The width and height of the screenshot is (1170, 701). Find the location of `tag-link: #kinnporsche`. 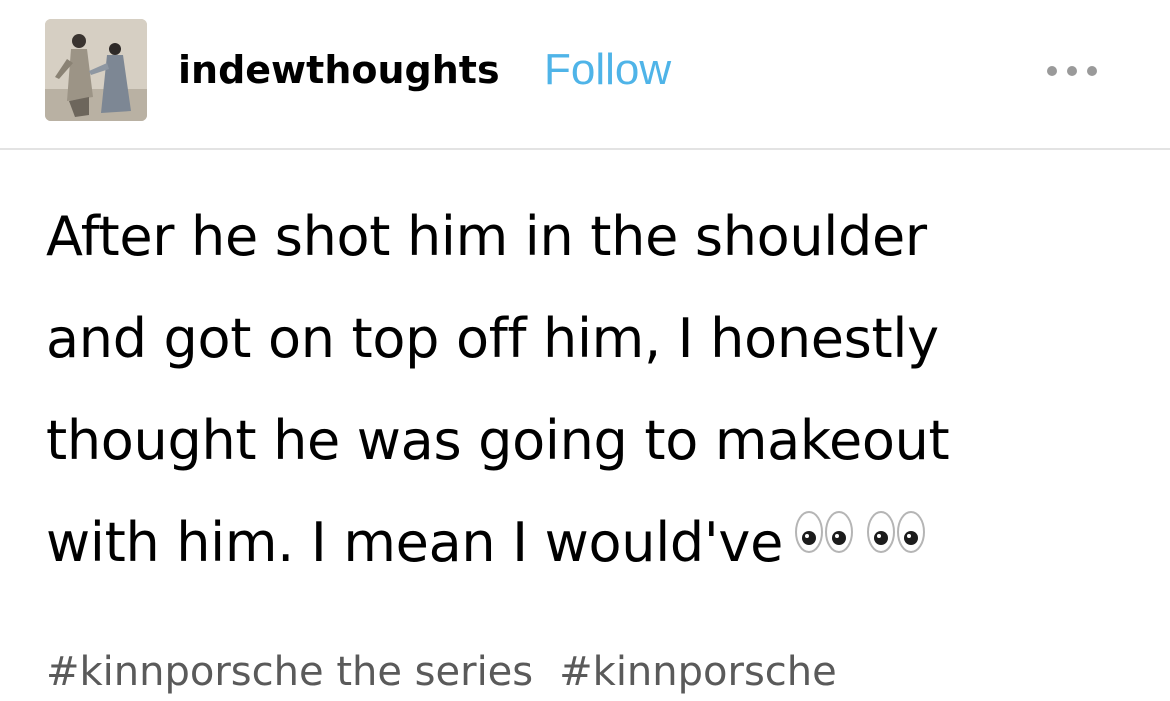

tag-link: #kinnporsche is located at coordinates (698, 672).